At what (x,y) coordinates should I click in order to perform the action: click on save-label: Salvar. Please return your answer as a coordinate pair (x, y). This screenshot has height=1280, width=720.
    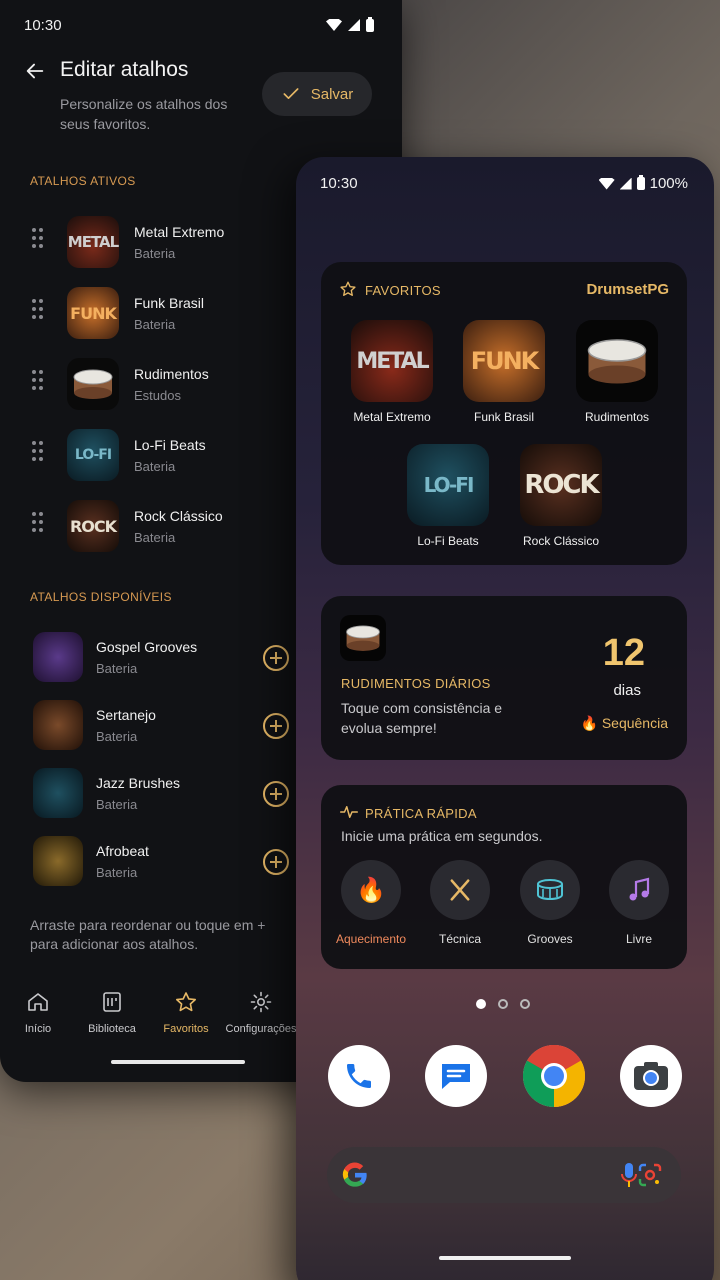
    Looking at the image, I should click on (332, 94).